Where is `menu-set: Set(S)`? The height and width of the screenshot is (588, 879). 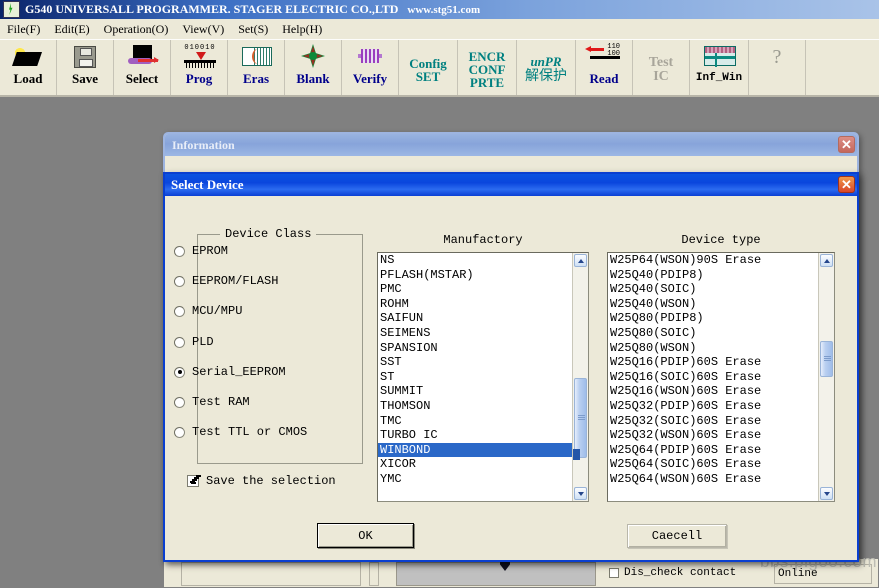 menu-set: Set(S) is located at coordinates (253, 29).